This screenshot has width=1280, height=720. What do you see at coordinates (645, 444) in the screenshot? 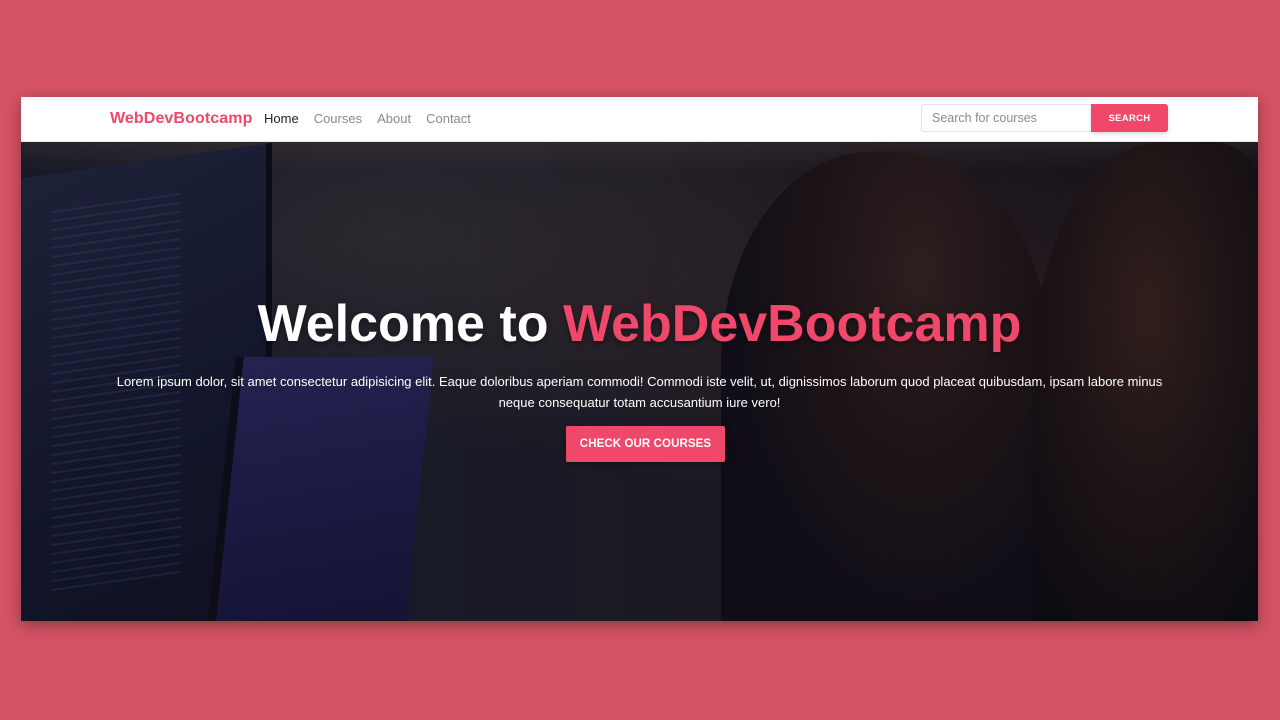
I see `check-courses-button: CHECK OUR COURSES` at bounding box center [645, 444].